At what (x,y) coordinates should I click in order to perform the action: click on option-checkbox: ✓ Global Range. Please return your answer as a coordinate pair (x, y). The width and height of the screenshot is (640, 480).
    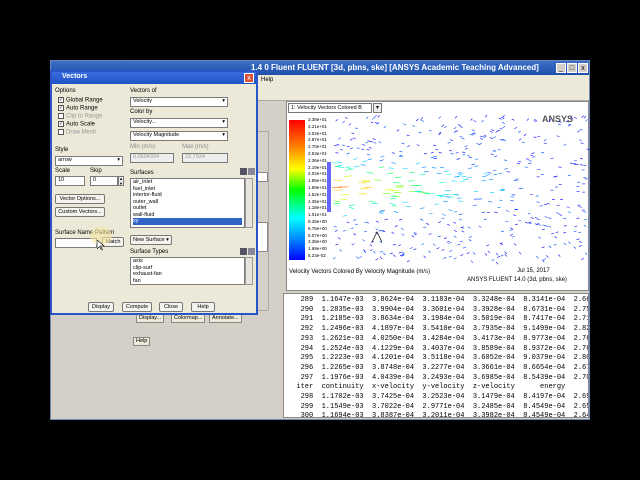
    Looking at the image, I should click on (80, 101).